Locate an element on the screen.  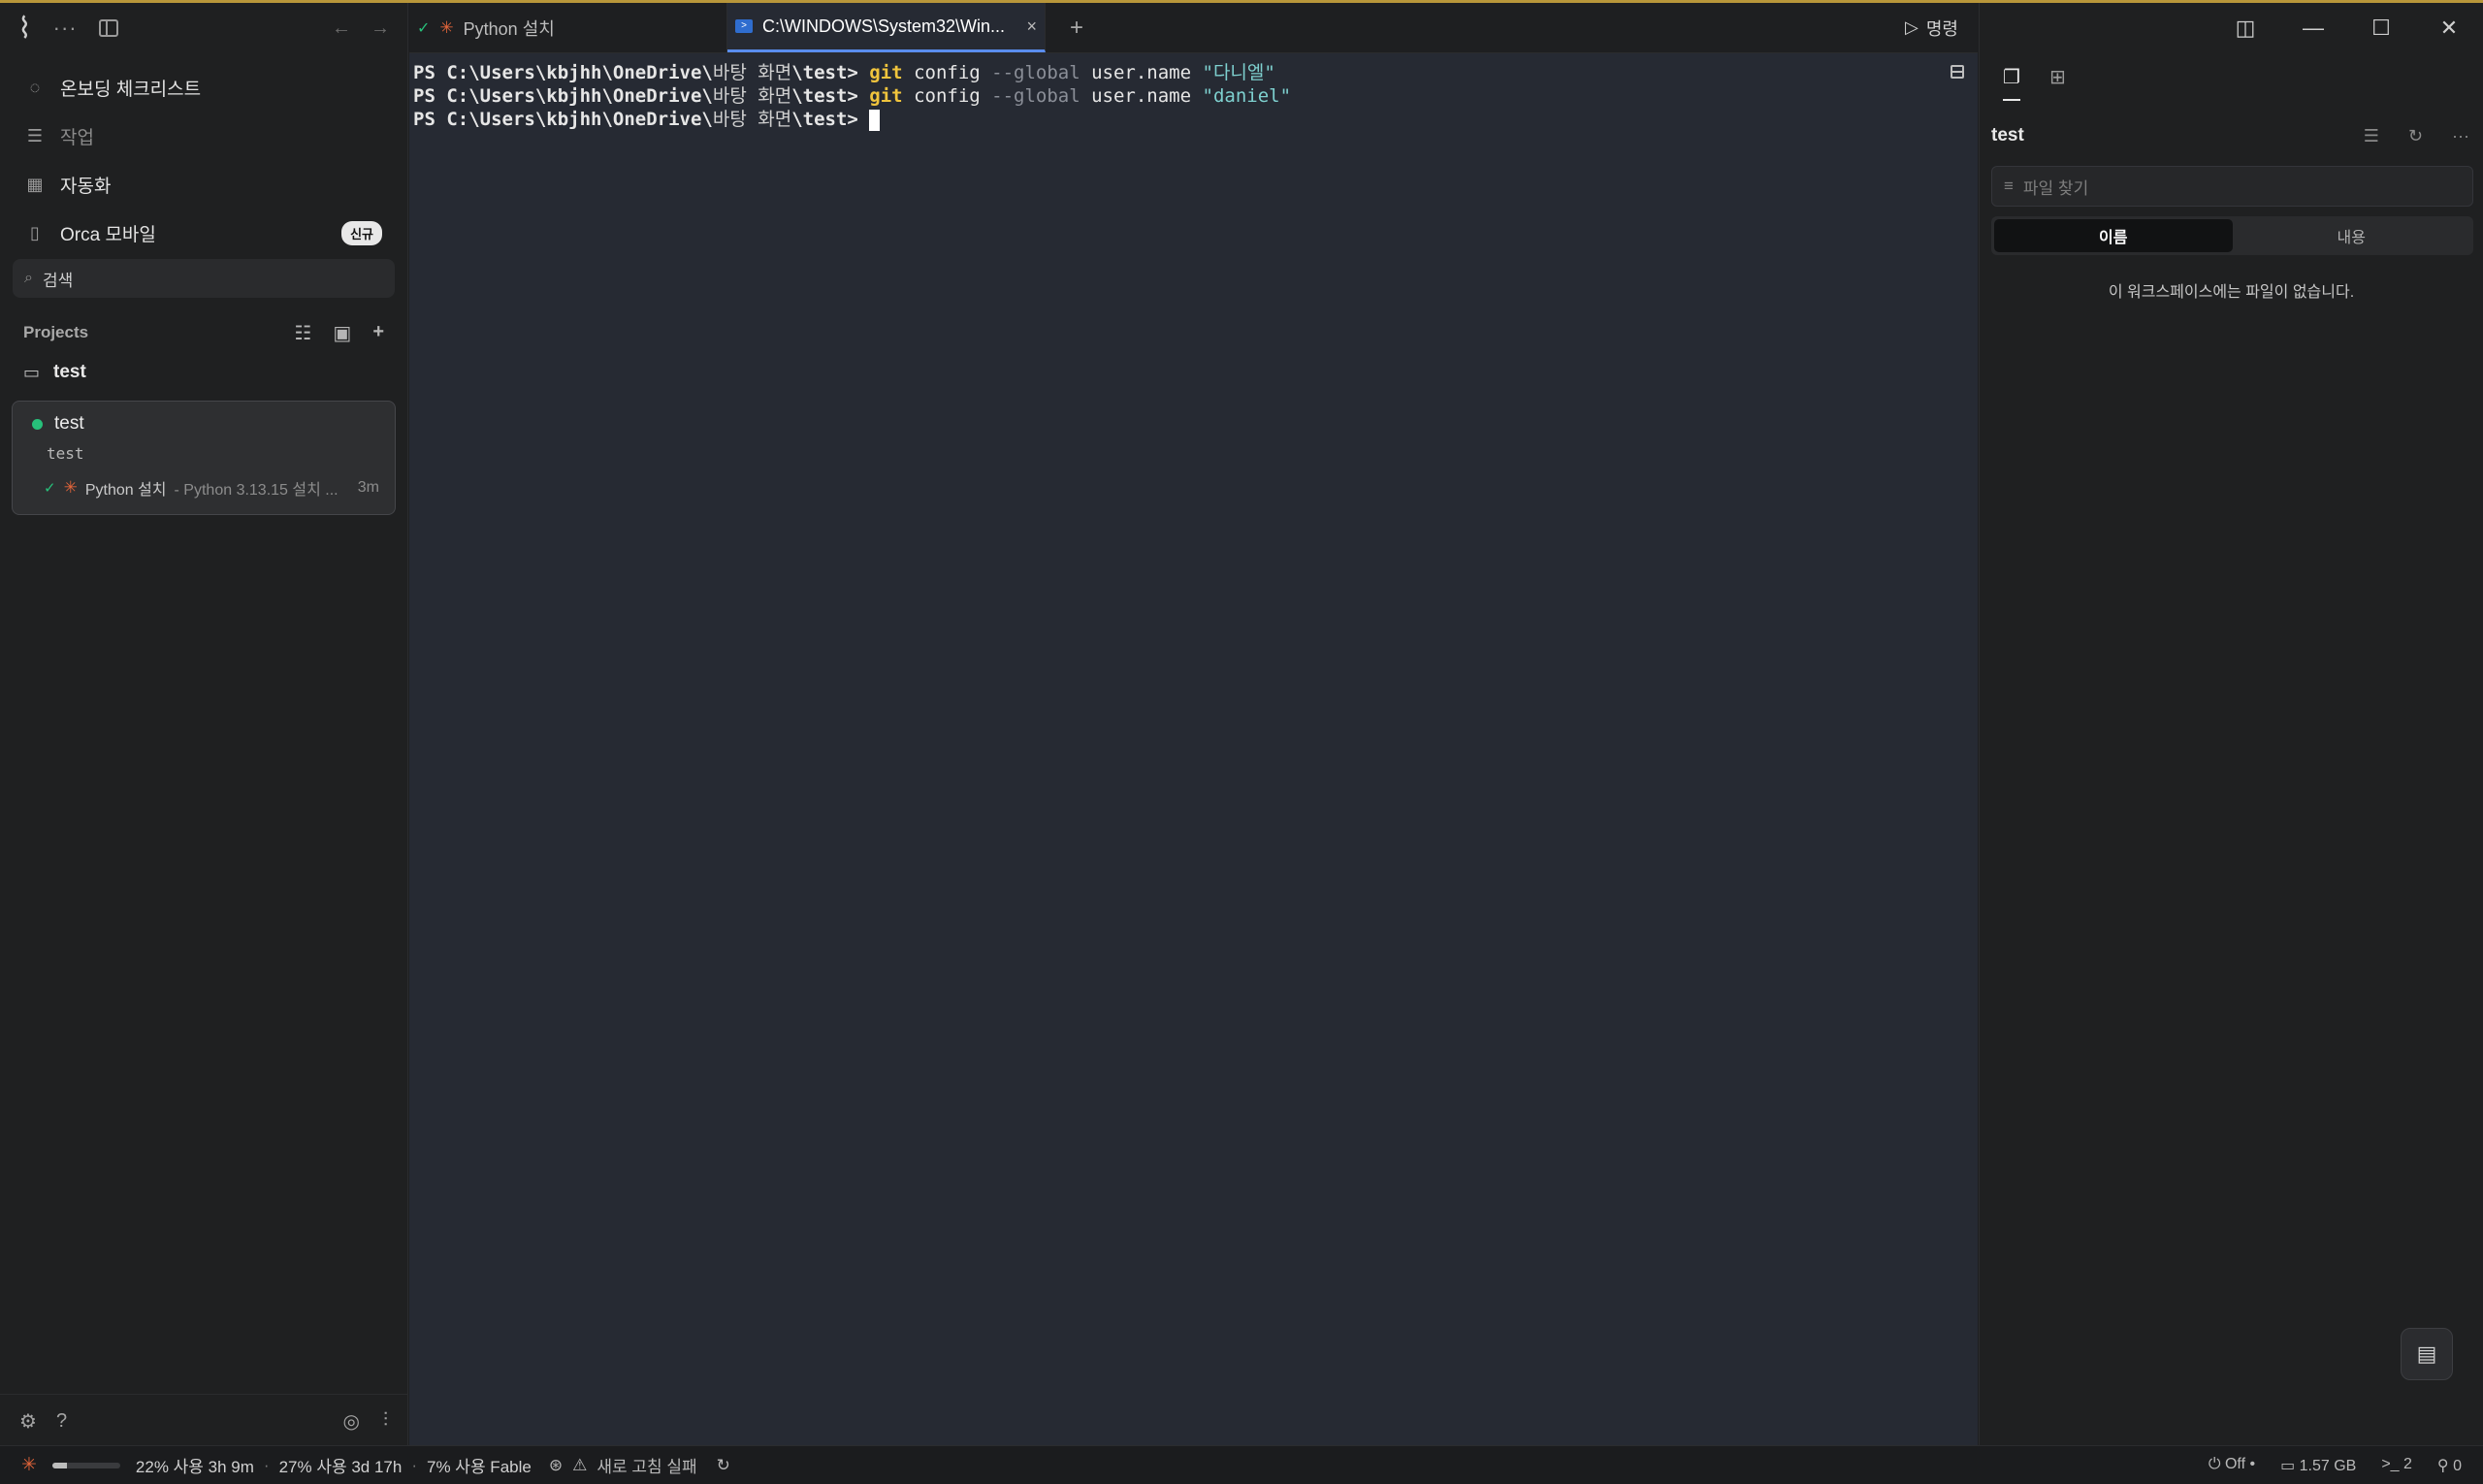
layout-panel-button: ▤ is located at coordinates (2427, 1354).